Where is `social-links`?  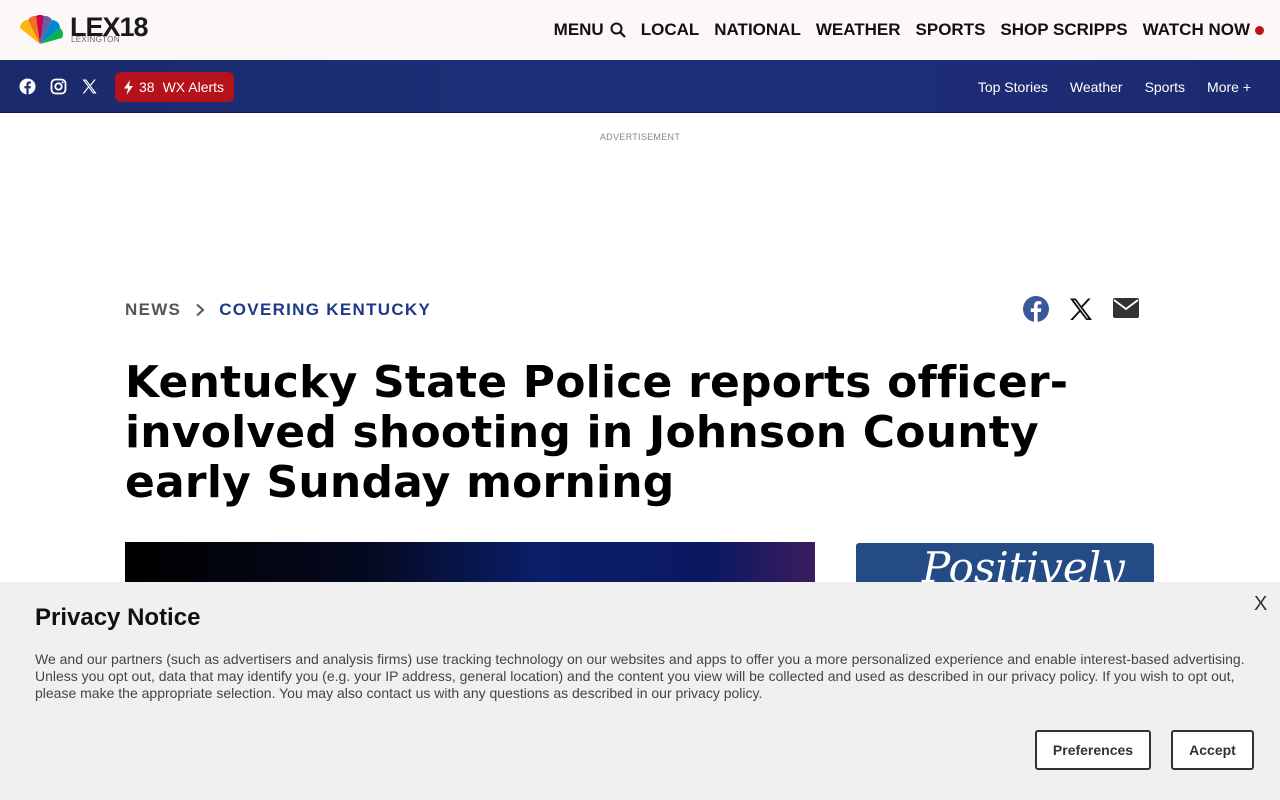 social-links is located at coordinates (58, 86).